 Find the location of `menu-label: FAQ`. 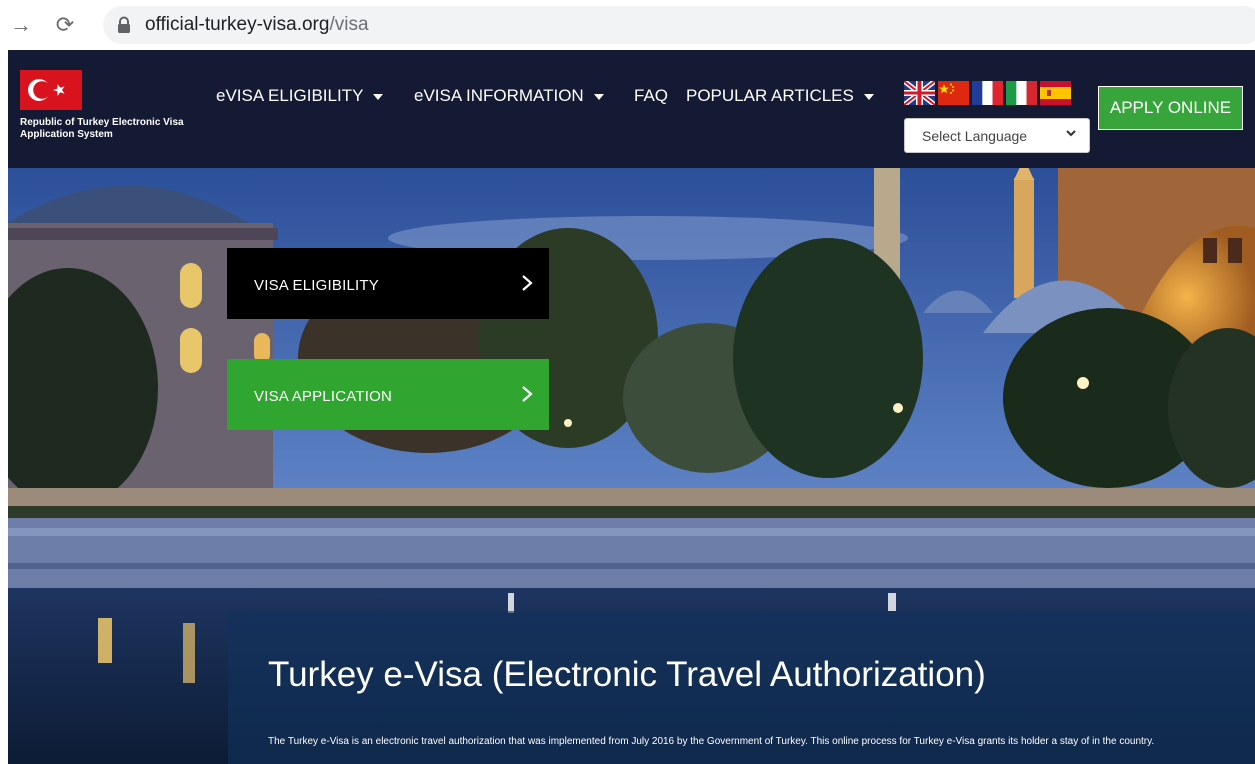

menu-label: FAQ is located at coordinates (651, 95).